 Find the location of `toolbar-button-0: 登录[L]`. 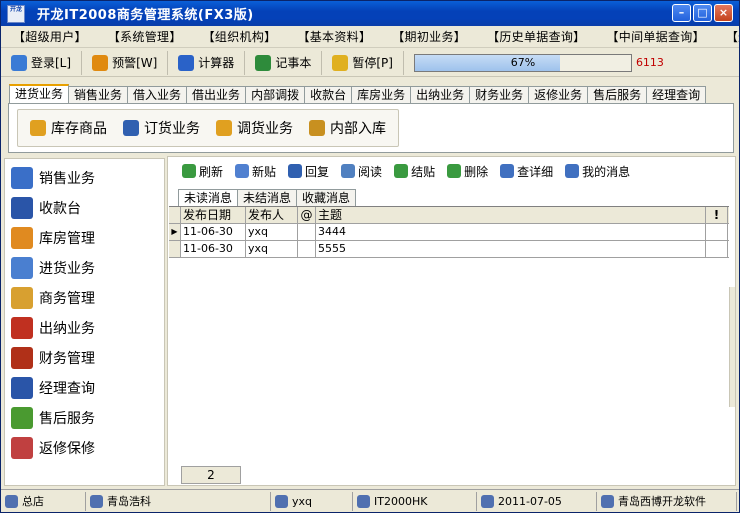

toolbar-button-0: 登录[L] is located at coordinates (42, 62).